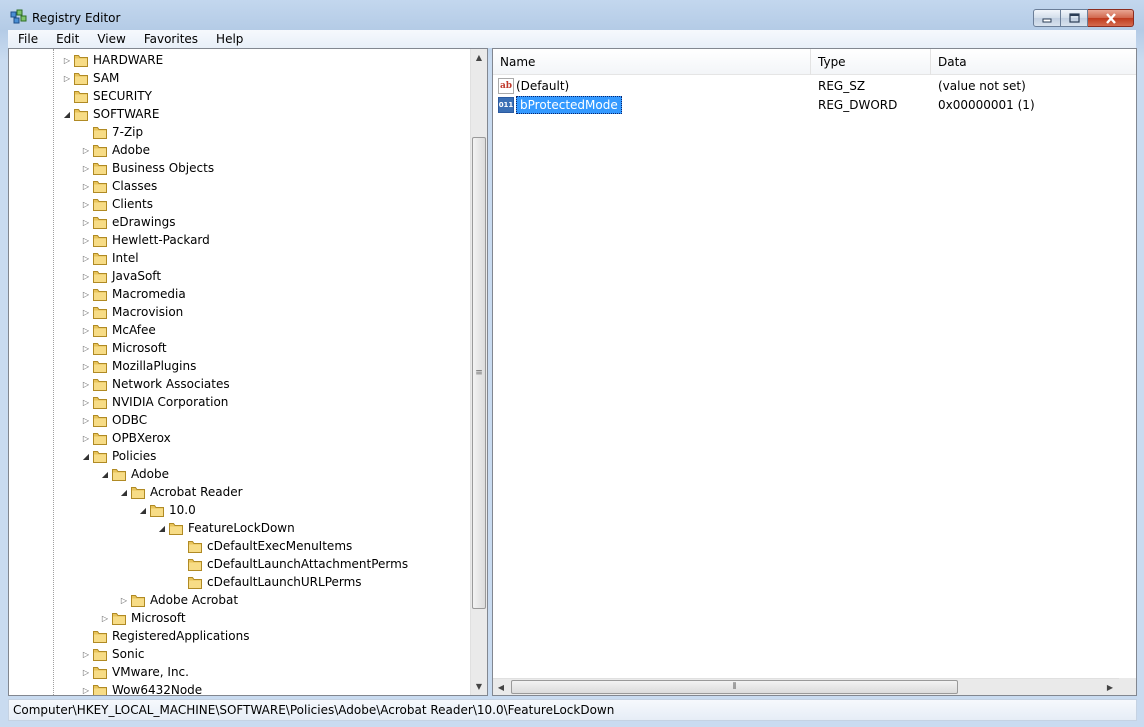 The height and width of the screenshot is (727, 1144). Describe the element at coordinates (1033, 62) in the screenshot. I see `column-header-data: Data` at that location.